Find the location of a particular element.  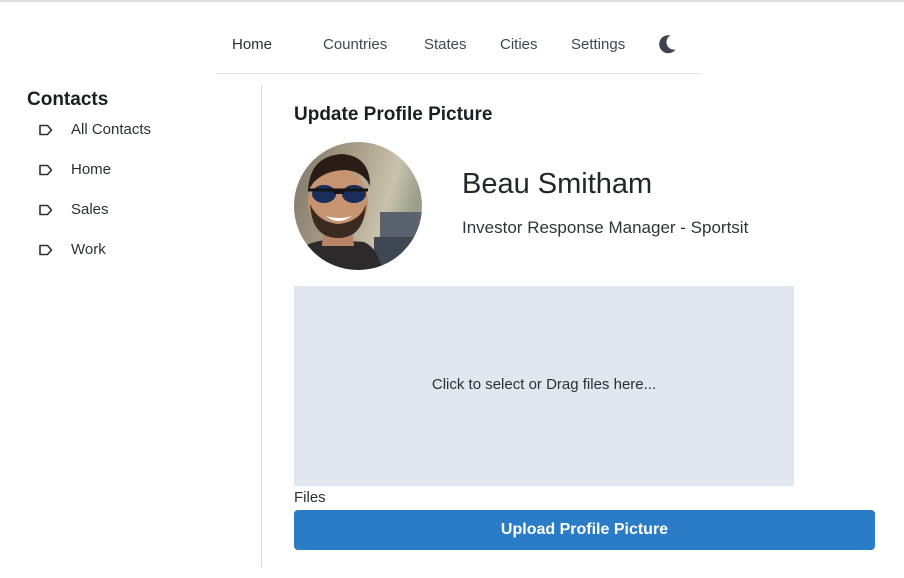

sidebar-item-label: All Contacts is located at coordinates (111, 129).